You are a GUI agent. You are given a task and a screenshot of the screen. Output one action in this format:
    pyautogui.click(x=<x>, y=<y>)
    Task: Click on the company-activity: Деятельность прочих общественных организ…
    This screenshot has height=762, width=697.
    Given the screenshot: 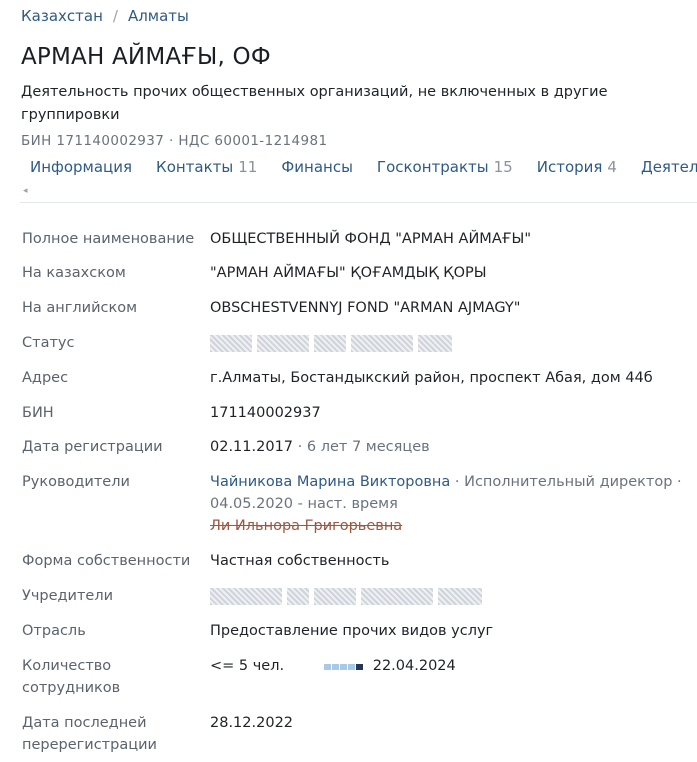 What is the action you would take?
    pyautogui.click(x=314, y=103)
    